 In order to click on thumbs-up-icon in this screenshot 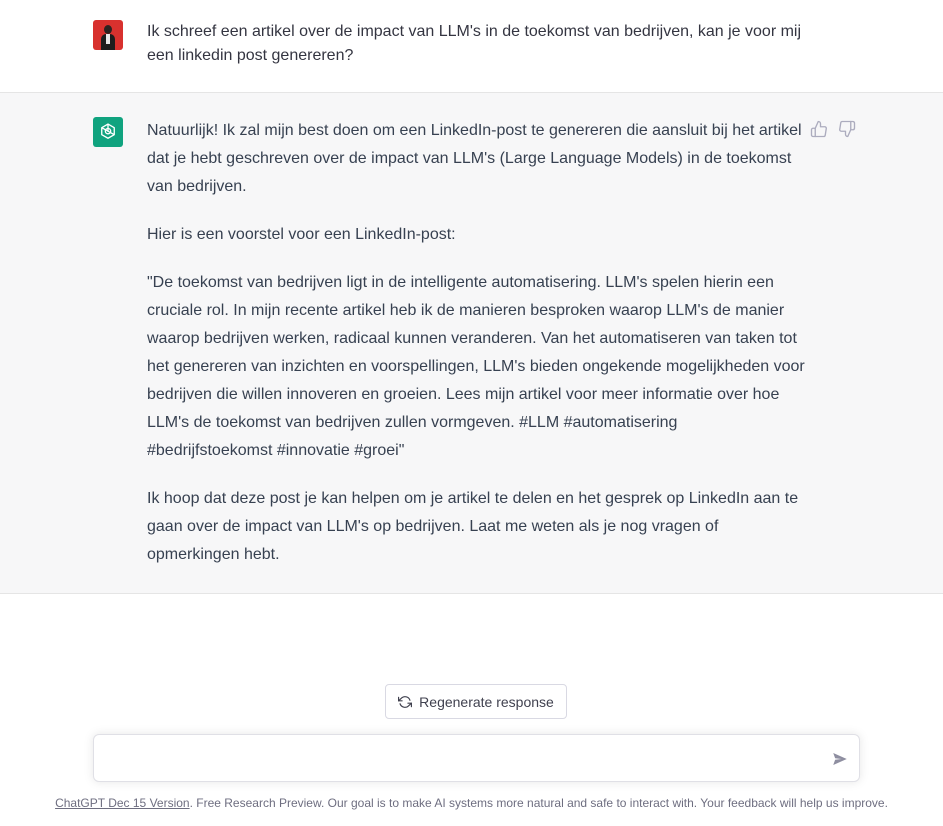, I will do `click(819, 129)`.